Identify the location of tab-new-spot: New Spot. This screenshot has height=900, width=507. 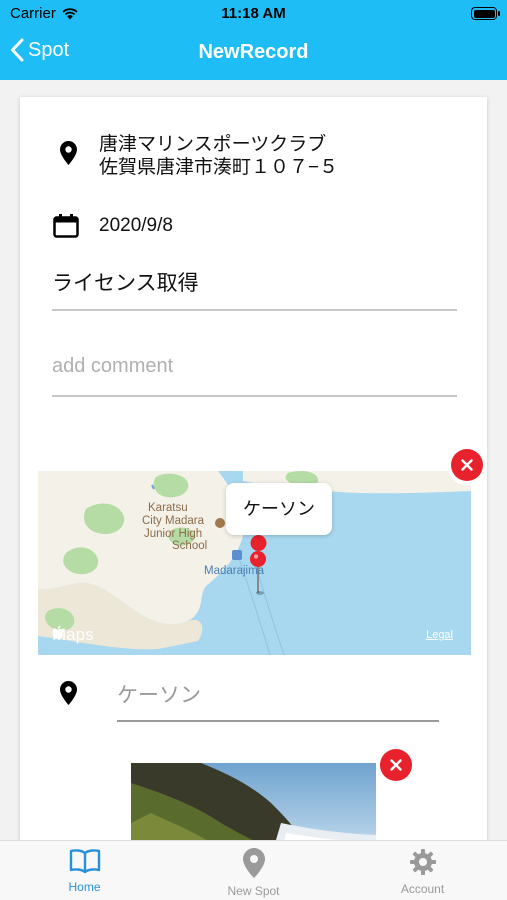
(253, 870).